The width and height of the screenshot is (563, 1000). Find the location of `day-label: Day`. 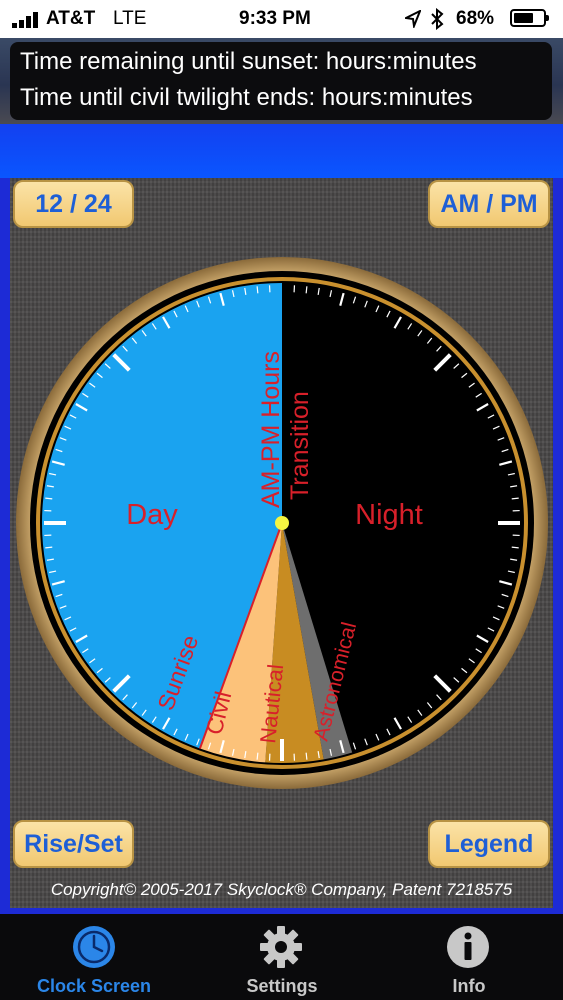

day-label: Day is located at coordinates (152, 515).